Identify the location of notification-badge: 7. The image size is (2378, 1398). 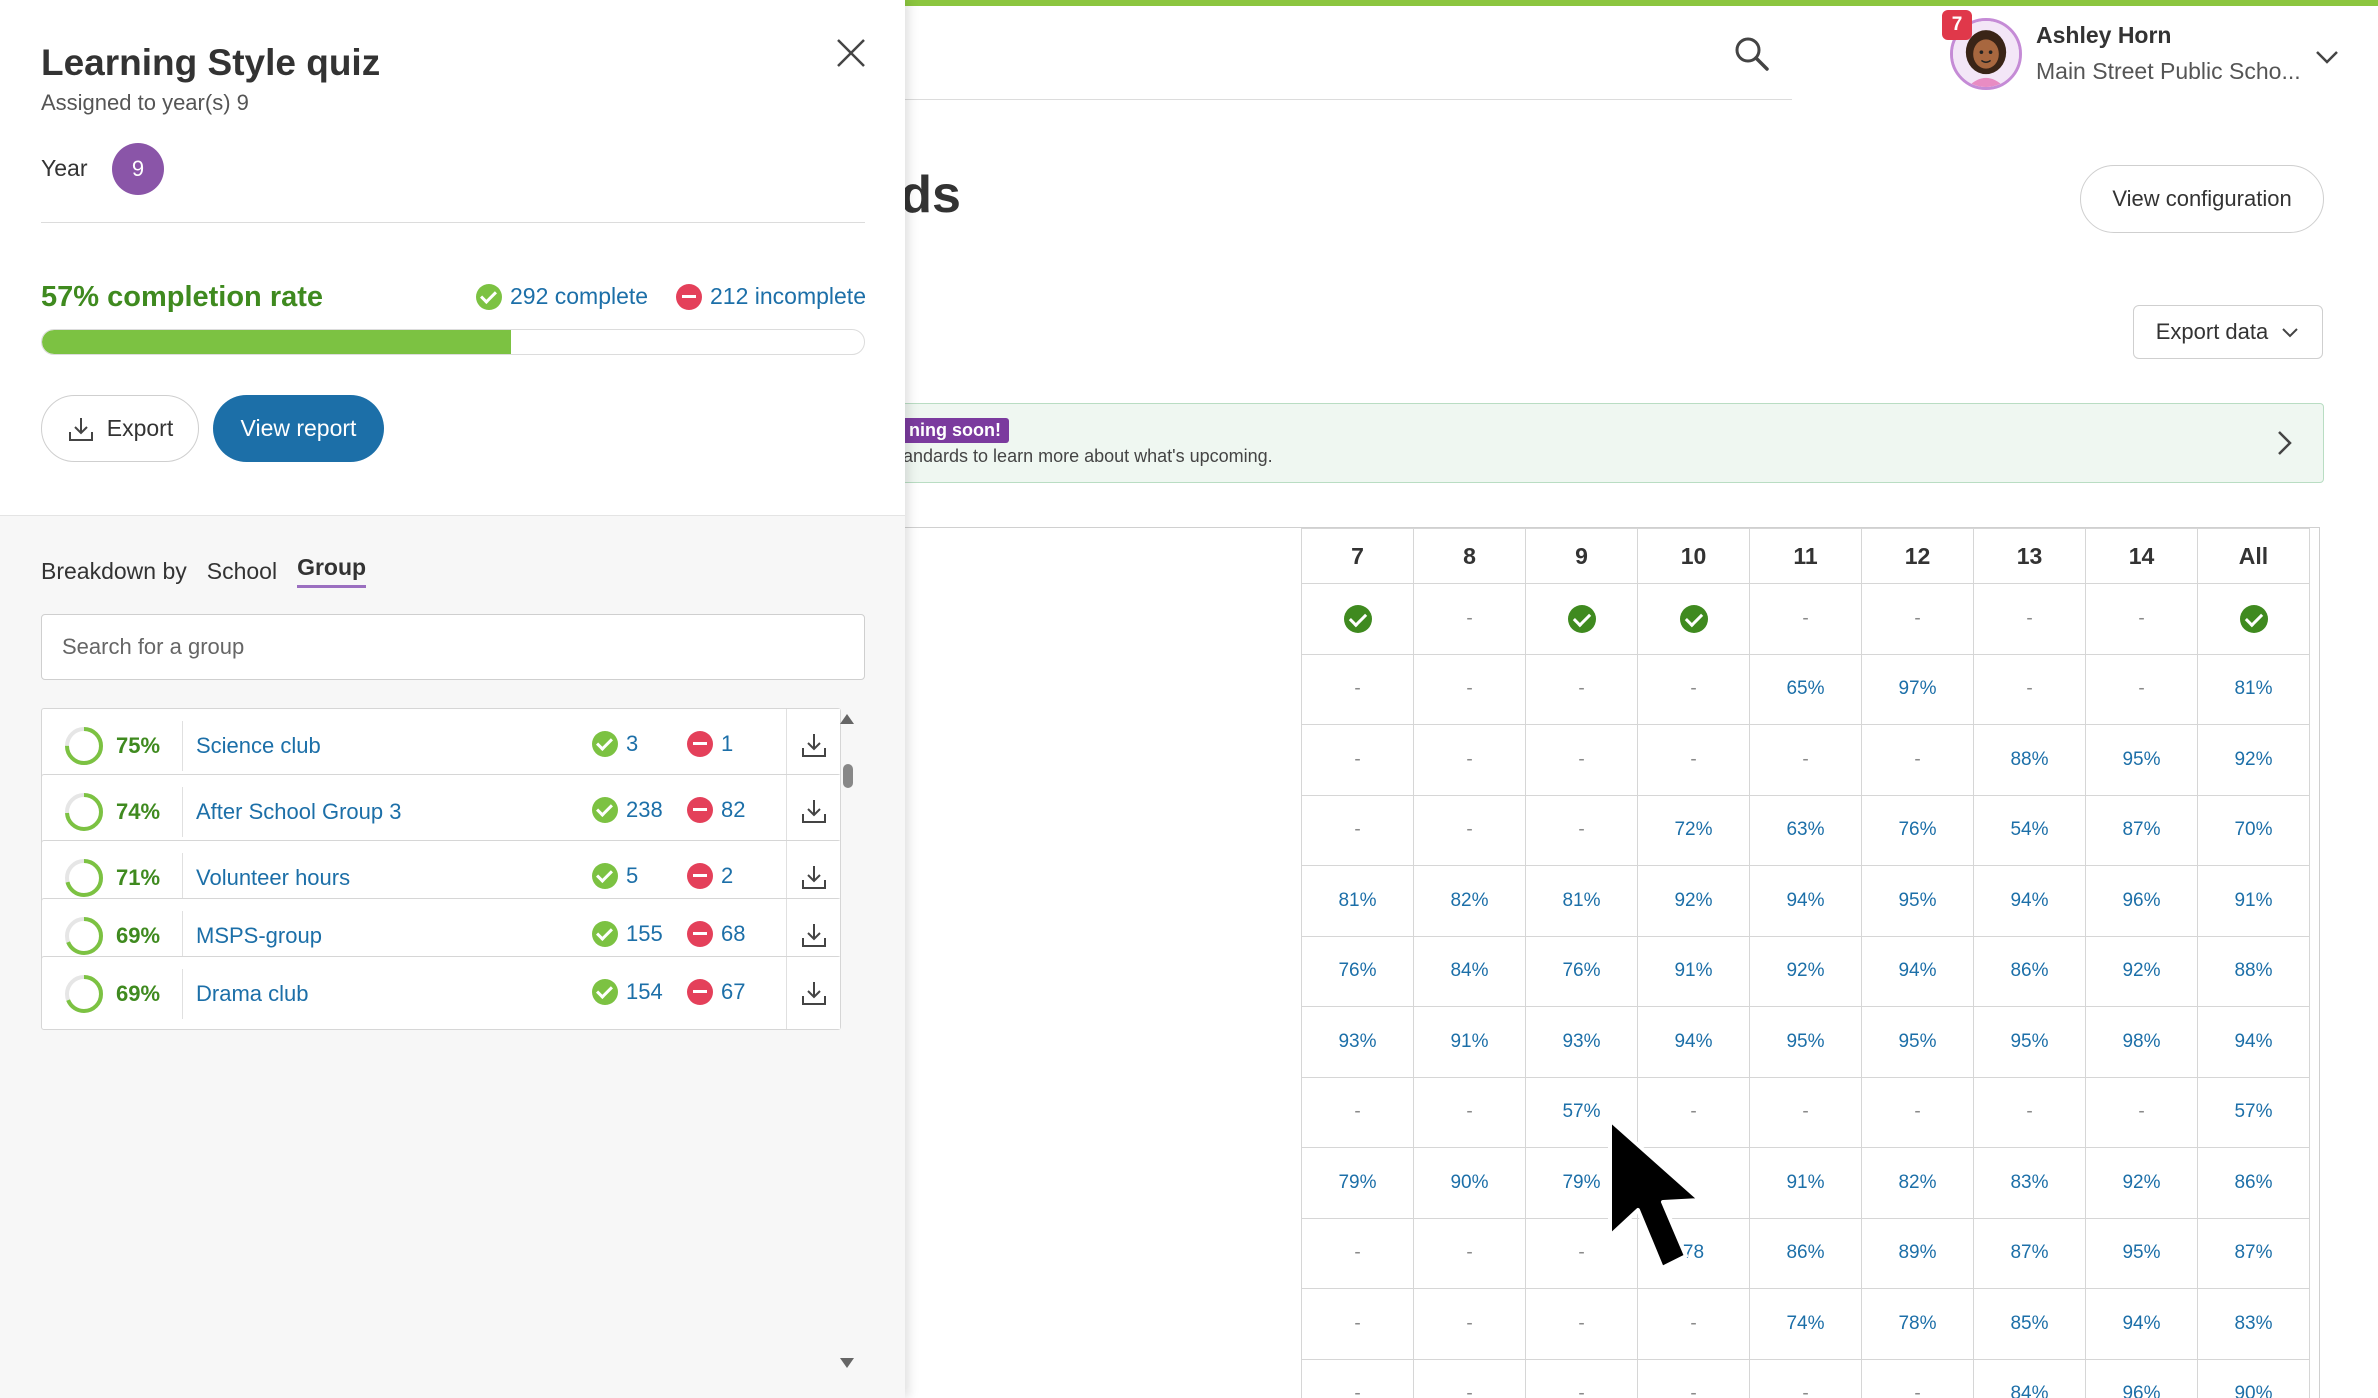
(1957, 25).